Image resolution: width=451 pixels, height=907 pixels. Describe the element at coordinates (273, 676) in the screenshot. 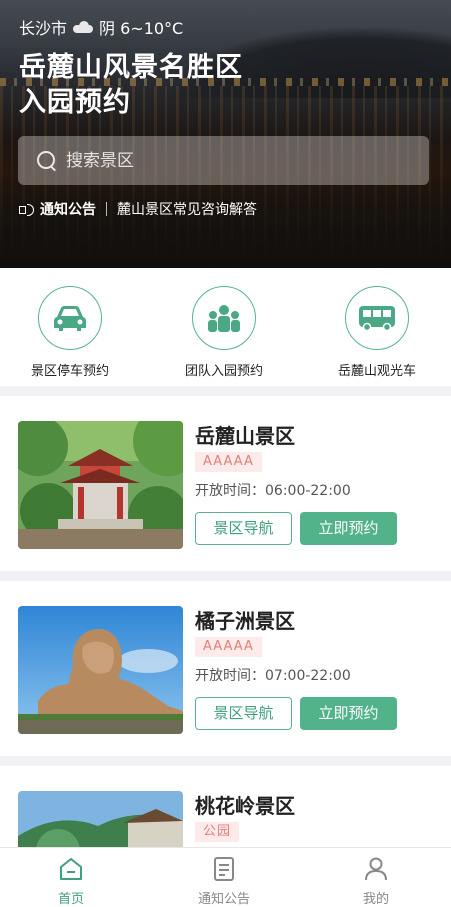

I see `opening-hours: 开放时间：07:00-22:00` at that location.